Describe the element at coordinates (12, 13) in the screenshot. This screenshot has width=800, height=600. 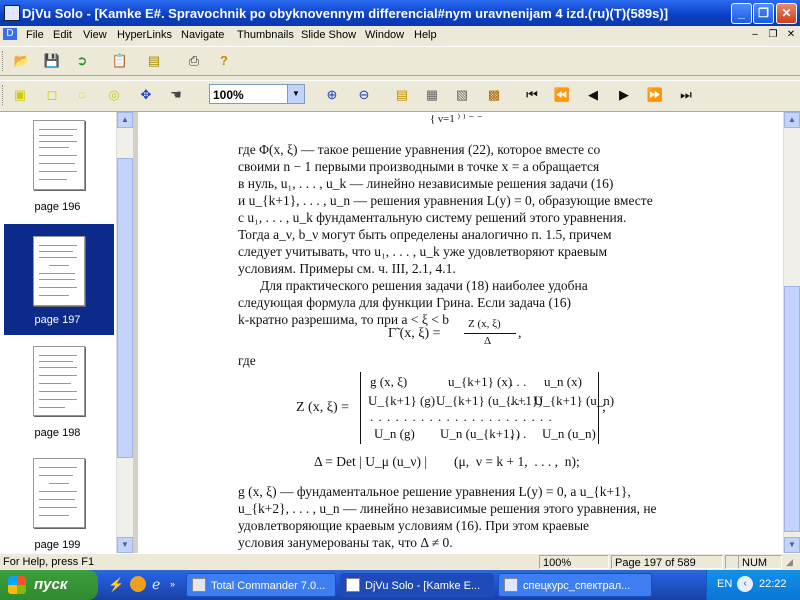
I see `djvu-app-icon` at that location.